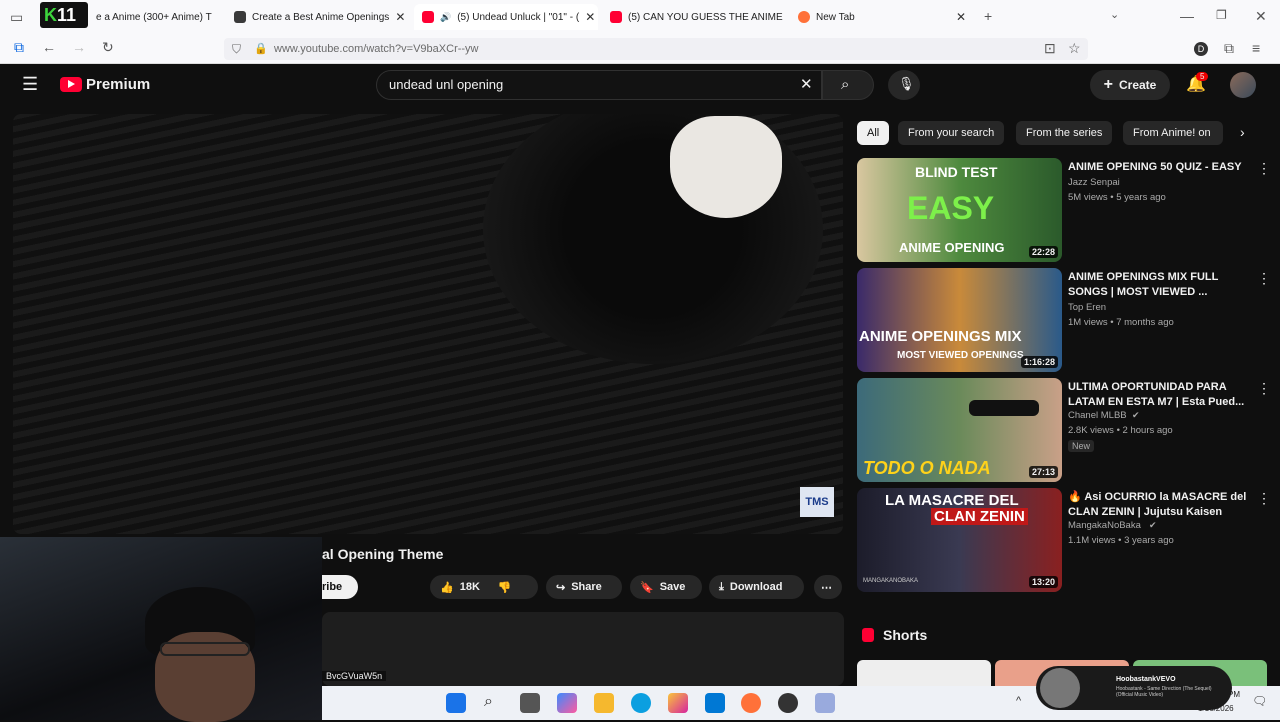  Describe the element at coordinates (924, 673) in the screenshot. I see `short-thumbnail` at that location.